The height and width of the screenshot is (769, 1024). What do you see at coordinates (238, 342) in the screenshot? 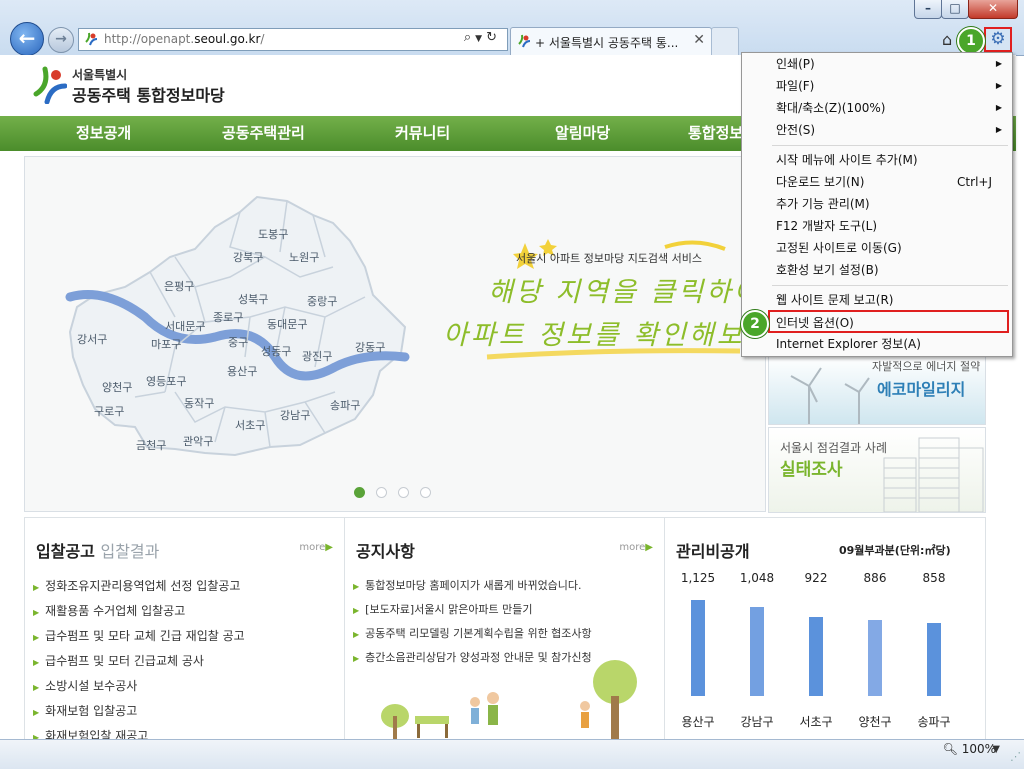
I see `district-label: 중구` at bounding box center [238, 342].